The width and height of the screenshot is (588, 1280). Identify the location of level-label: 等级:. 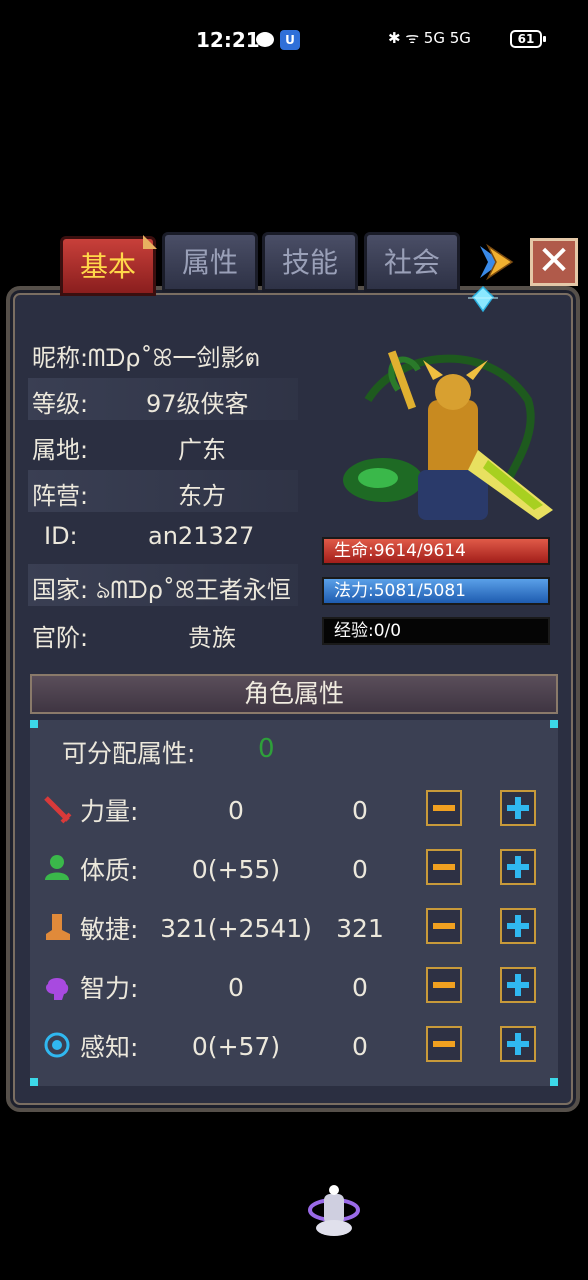
(60, 404).